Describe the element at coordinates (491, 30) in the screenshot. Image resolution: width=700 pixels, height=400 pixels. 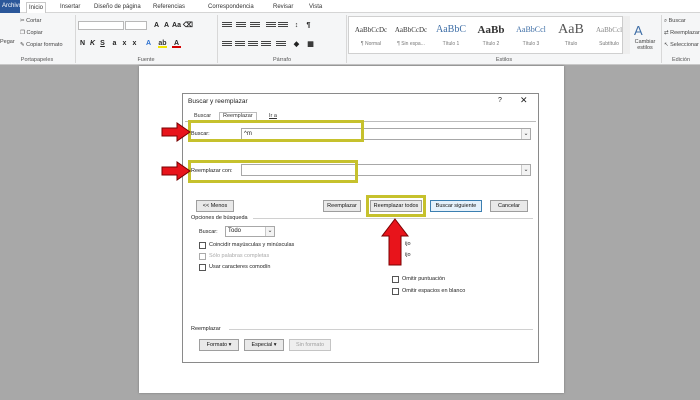
I see `style-sample: AaBb` at that location.